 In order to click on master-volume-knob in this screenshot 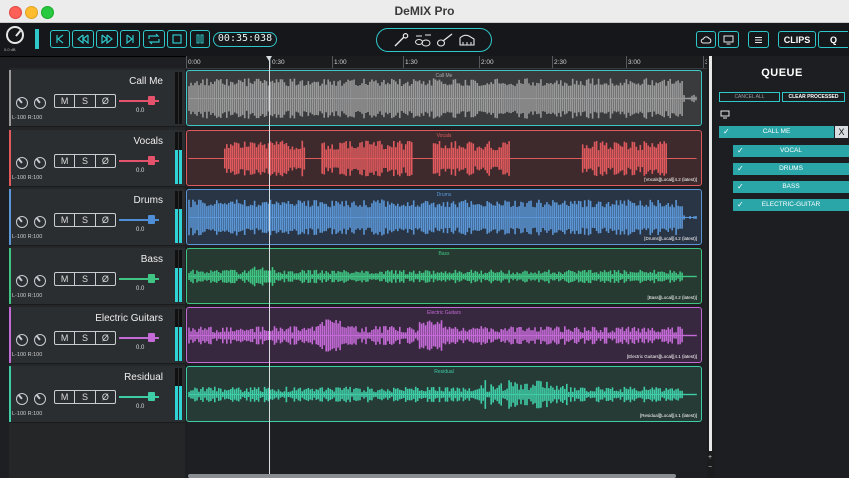, I will do `click(15, 35)`.